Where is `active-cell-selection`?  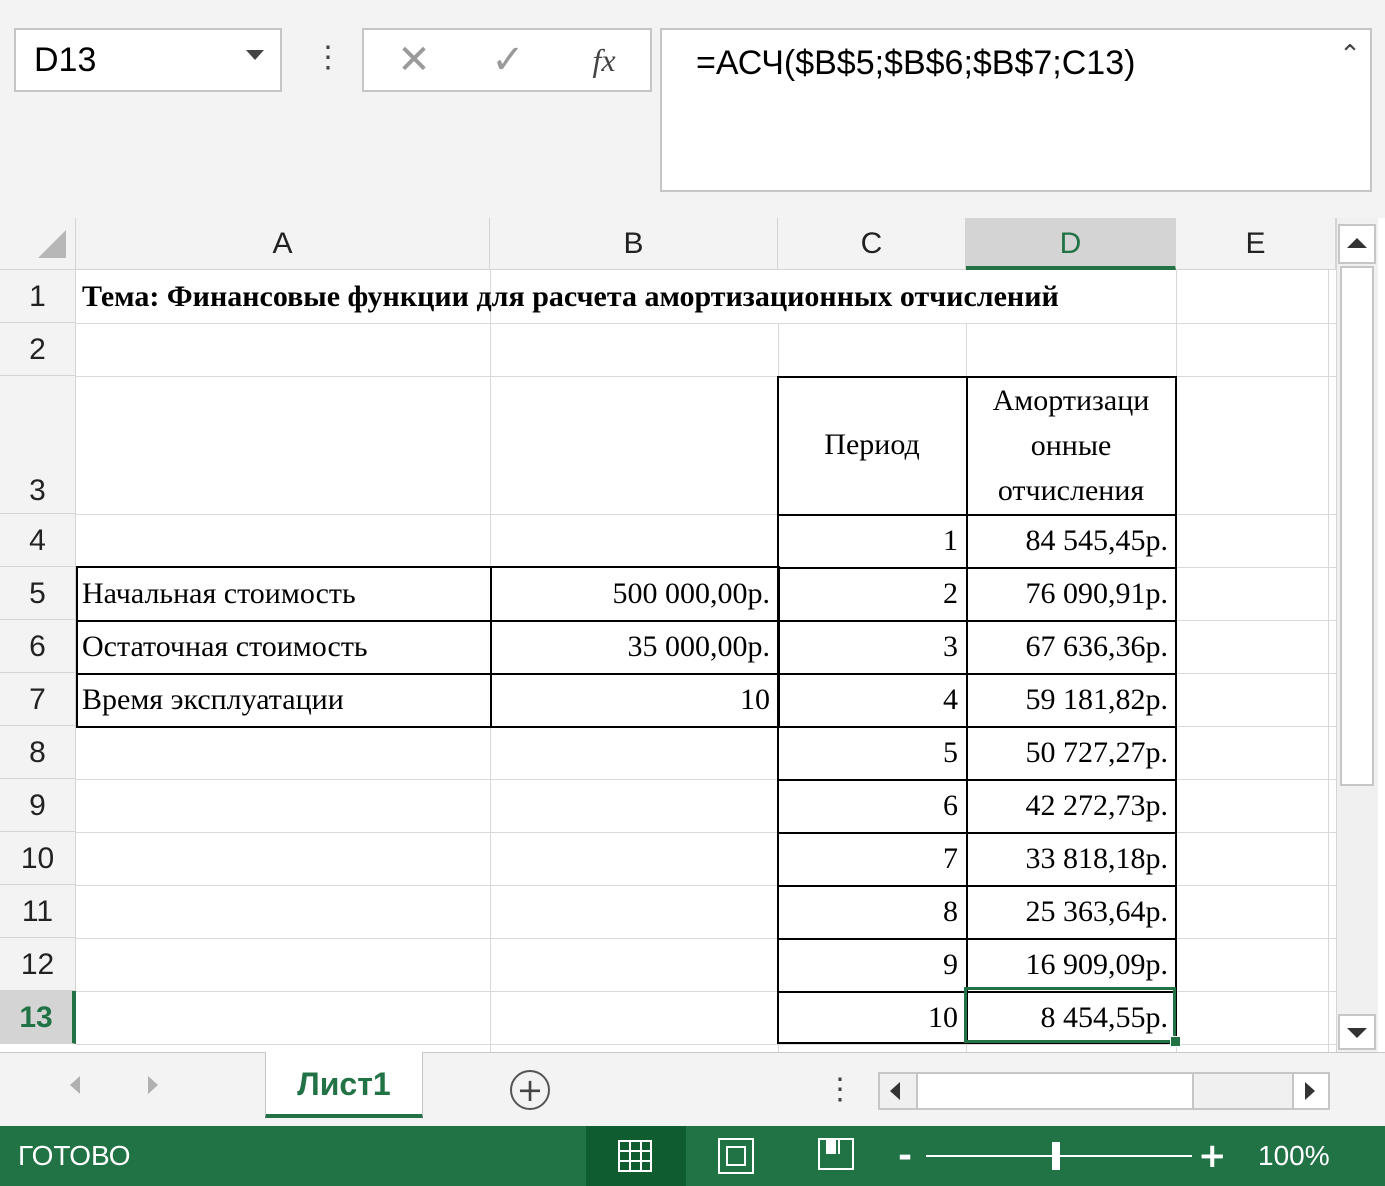 active-cell-selection is located at coordinates (1070, 1015).